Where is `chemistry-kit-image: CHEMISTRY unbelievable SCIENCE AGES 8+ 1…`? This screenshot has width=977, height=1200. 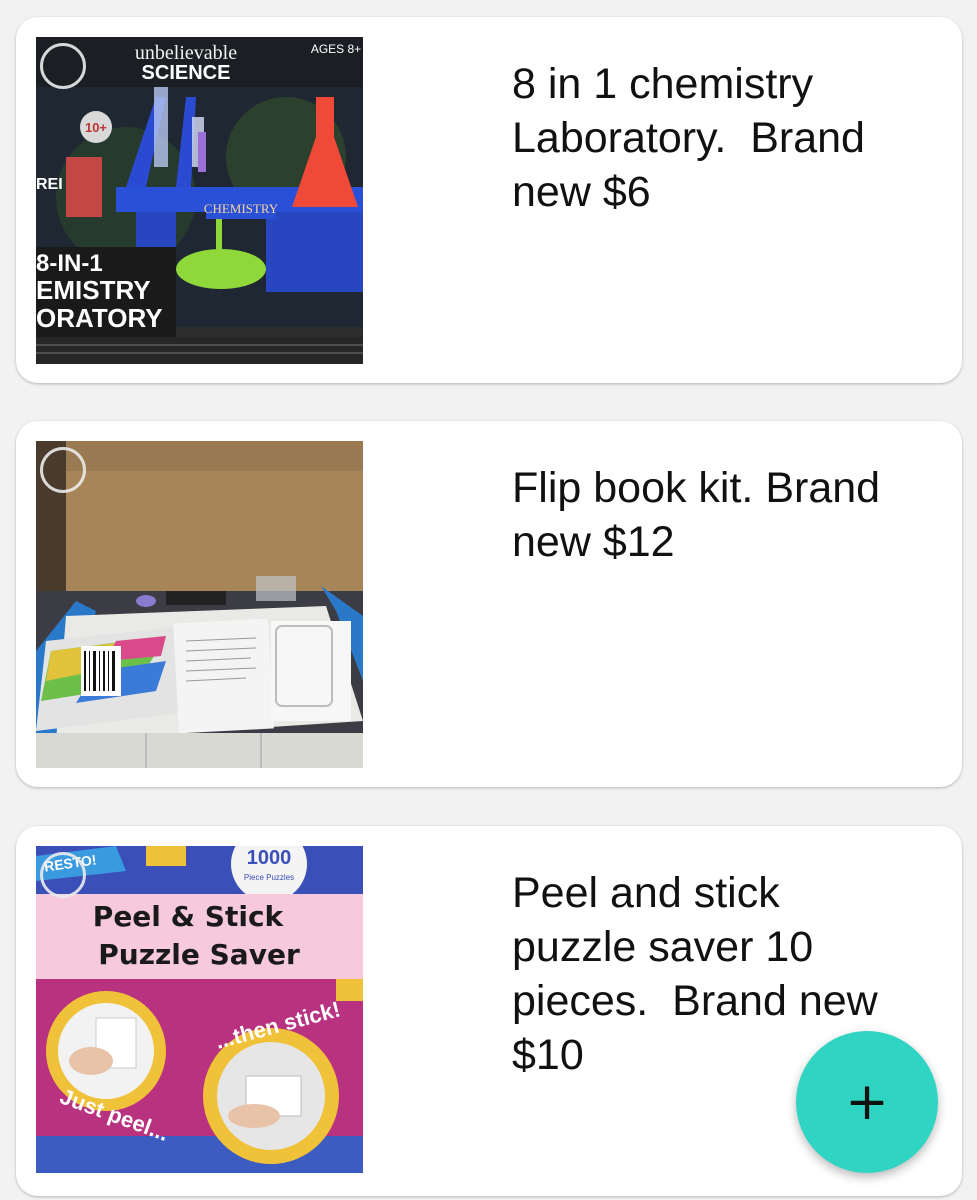
chemistry-kit-image: CHEMISTRY unbelievable SCIENCE AGES 8+ 1… is located at coordinates (199, 200).